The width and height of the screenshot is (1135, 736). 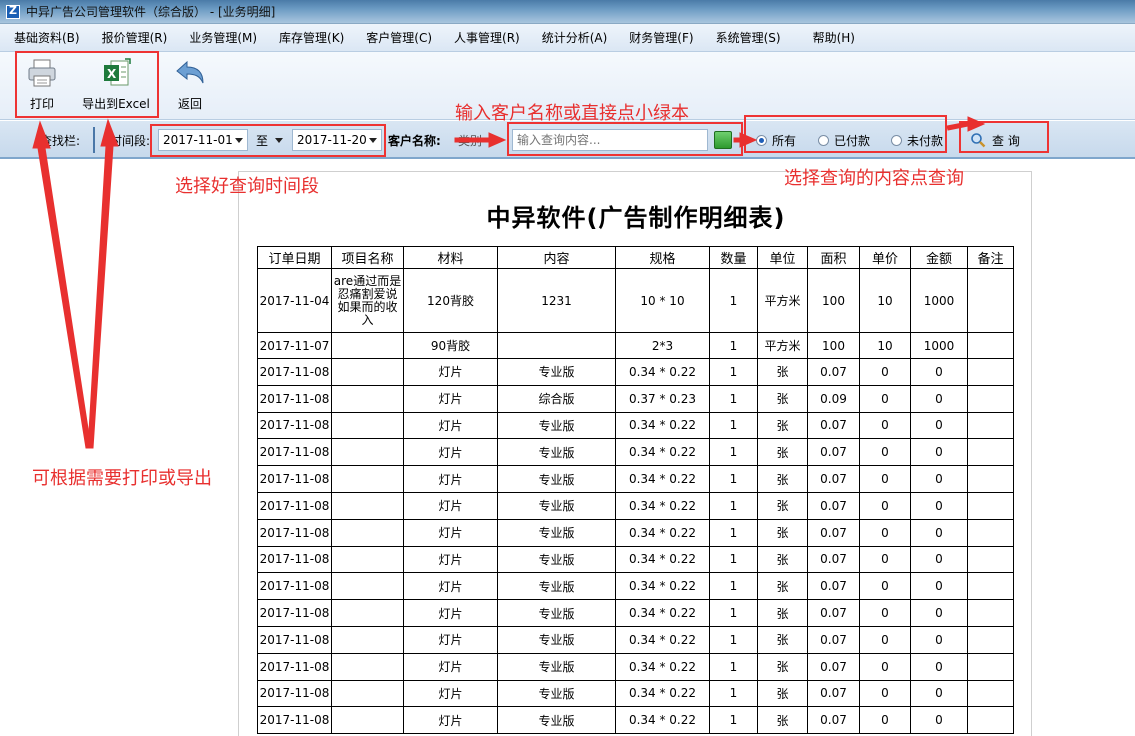 I want to click on annotation-customer-hint: 输入客户名称或直接点小绿本, so click(x=572, y=113).